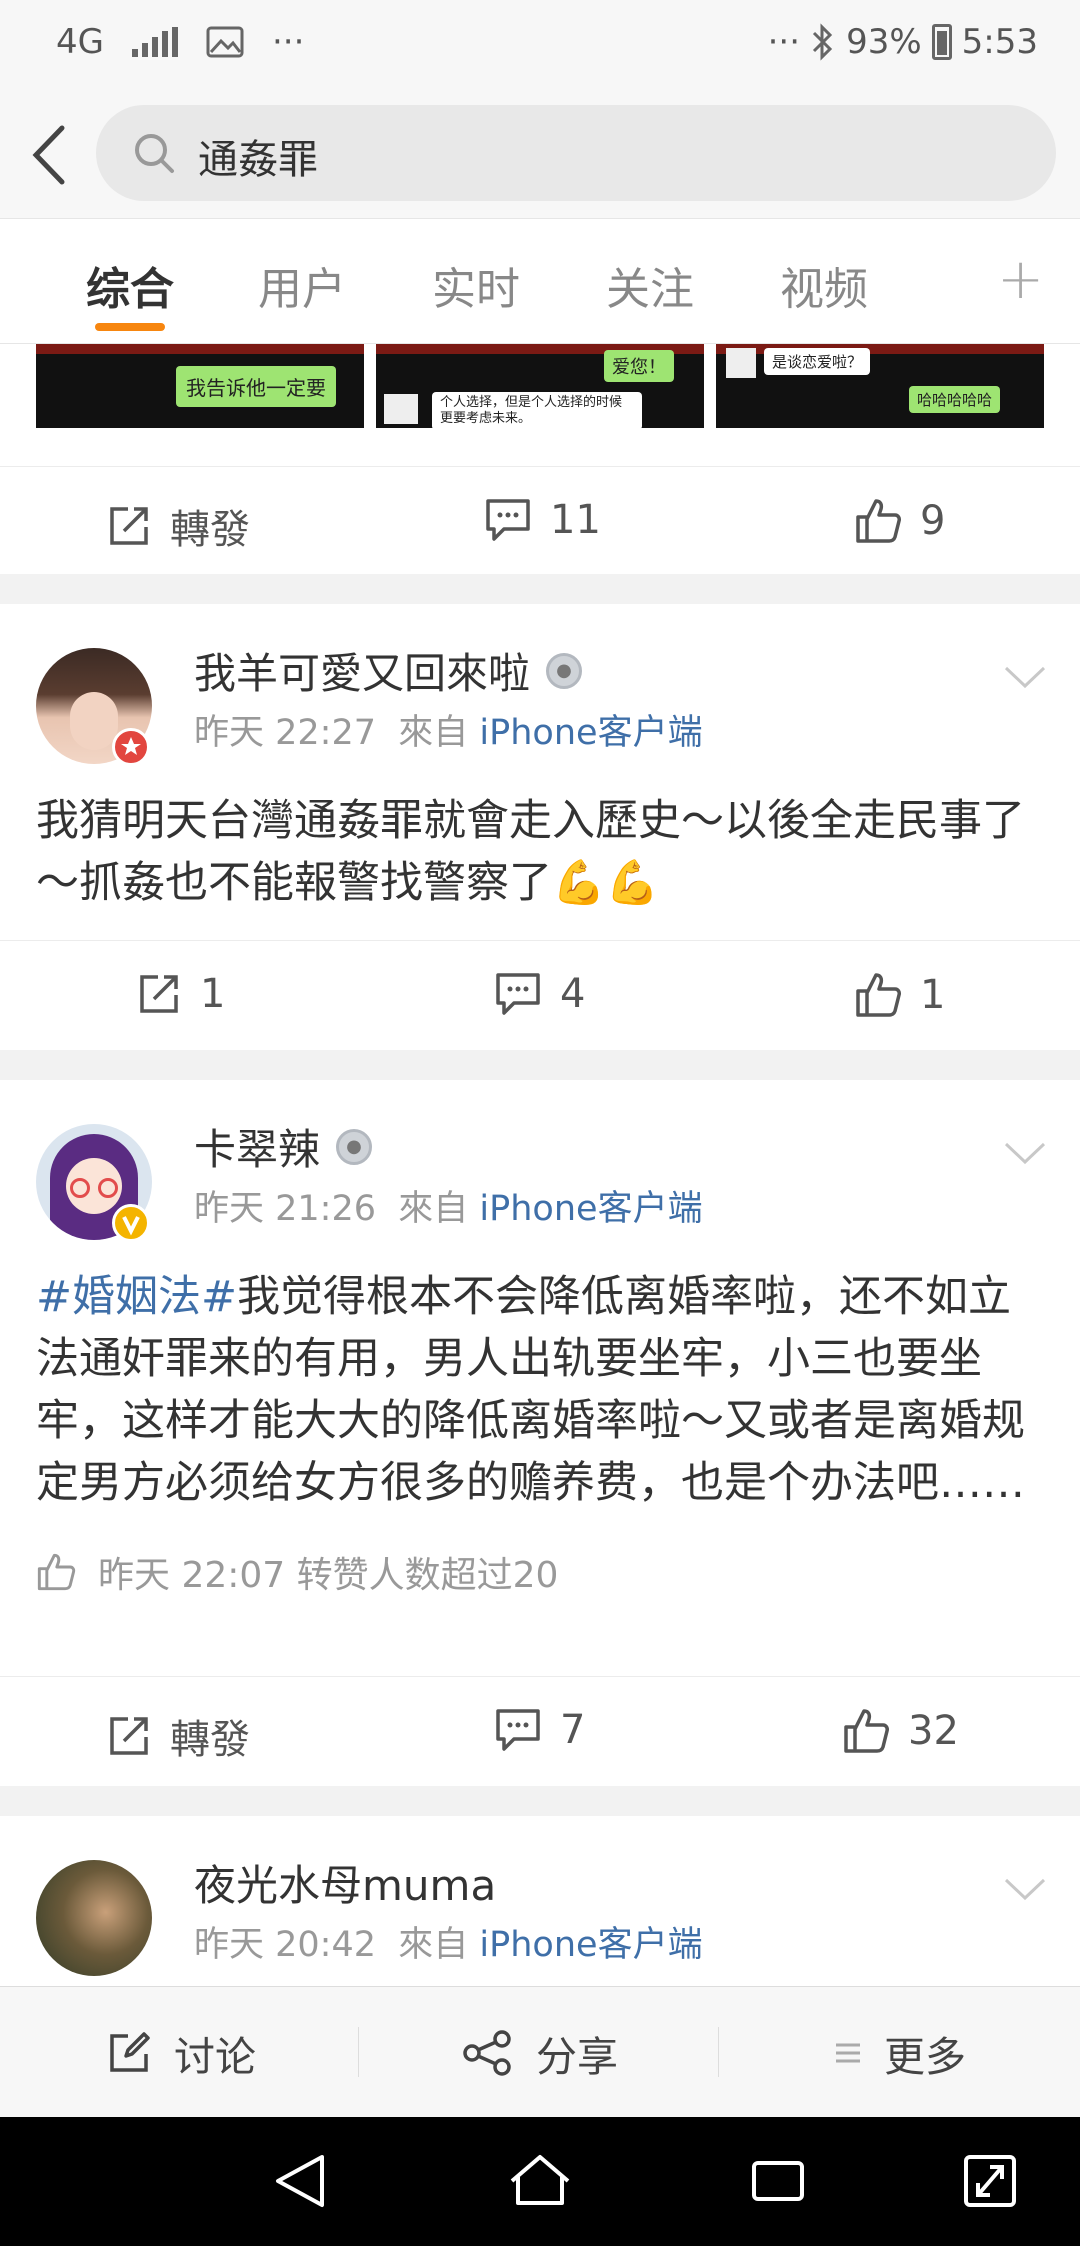 The image size is (1080, 2246). What do you see at coordinates (130, 285) in the screenshot?
I see `tab-comprehensive: 综合` at bounding box center [130, 285].